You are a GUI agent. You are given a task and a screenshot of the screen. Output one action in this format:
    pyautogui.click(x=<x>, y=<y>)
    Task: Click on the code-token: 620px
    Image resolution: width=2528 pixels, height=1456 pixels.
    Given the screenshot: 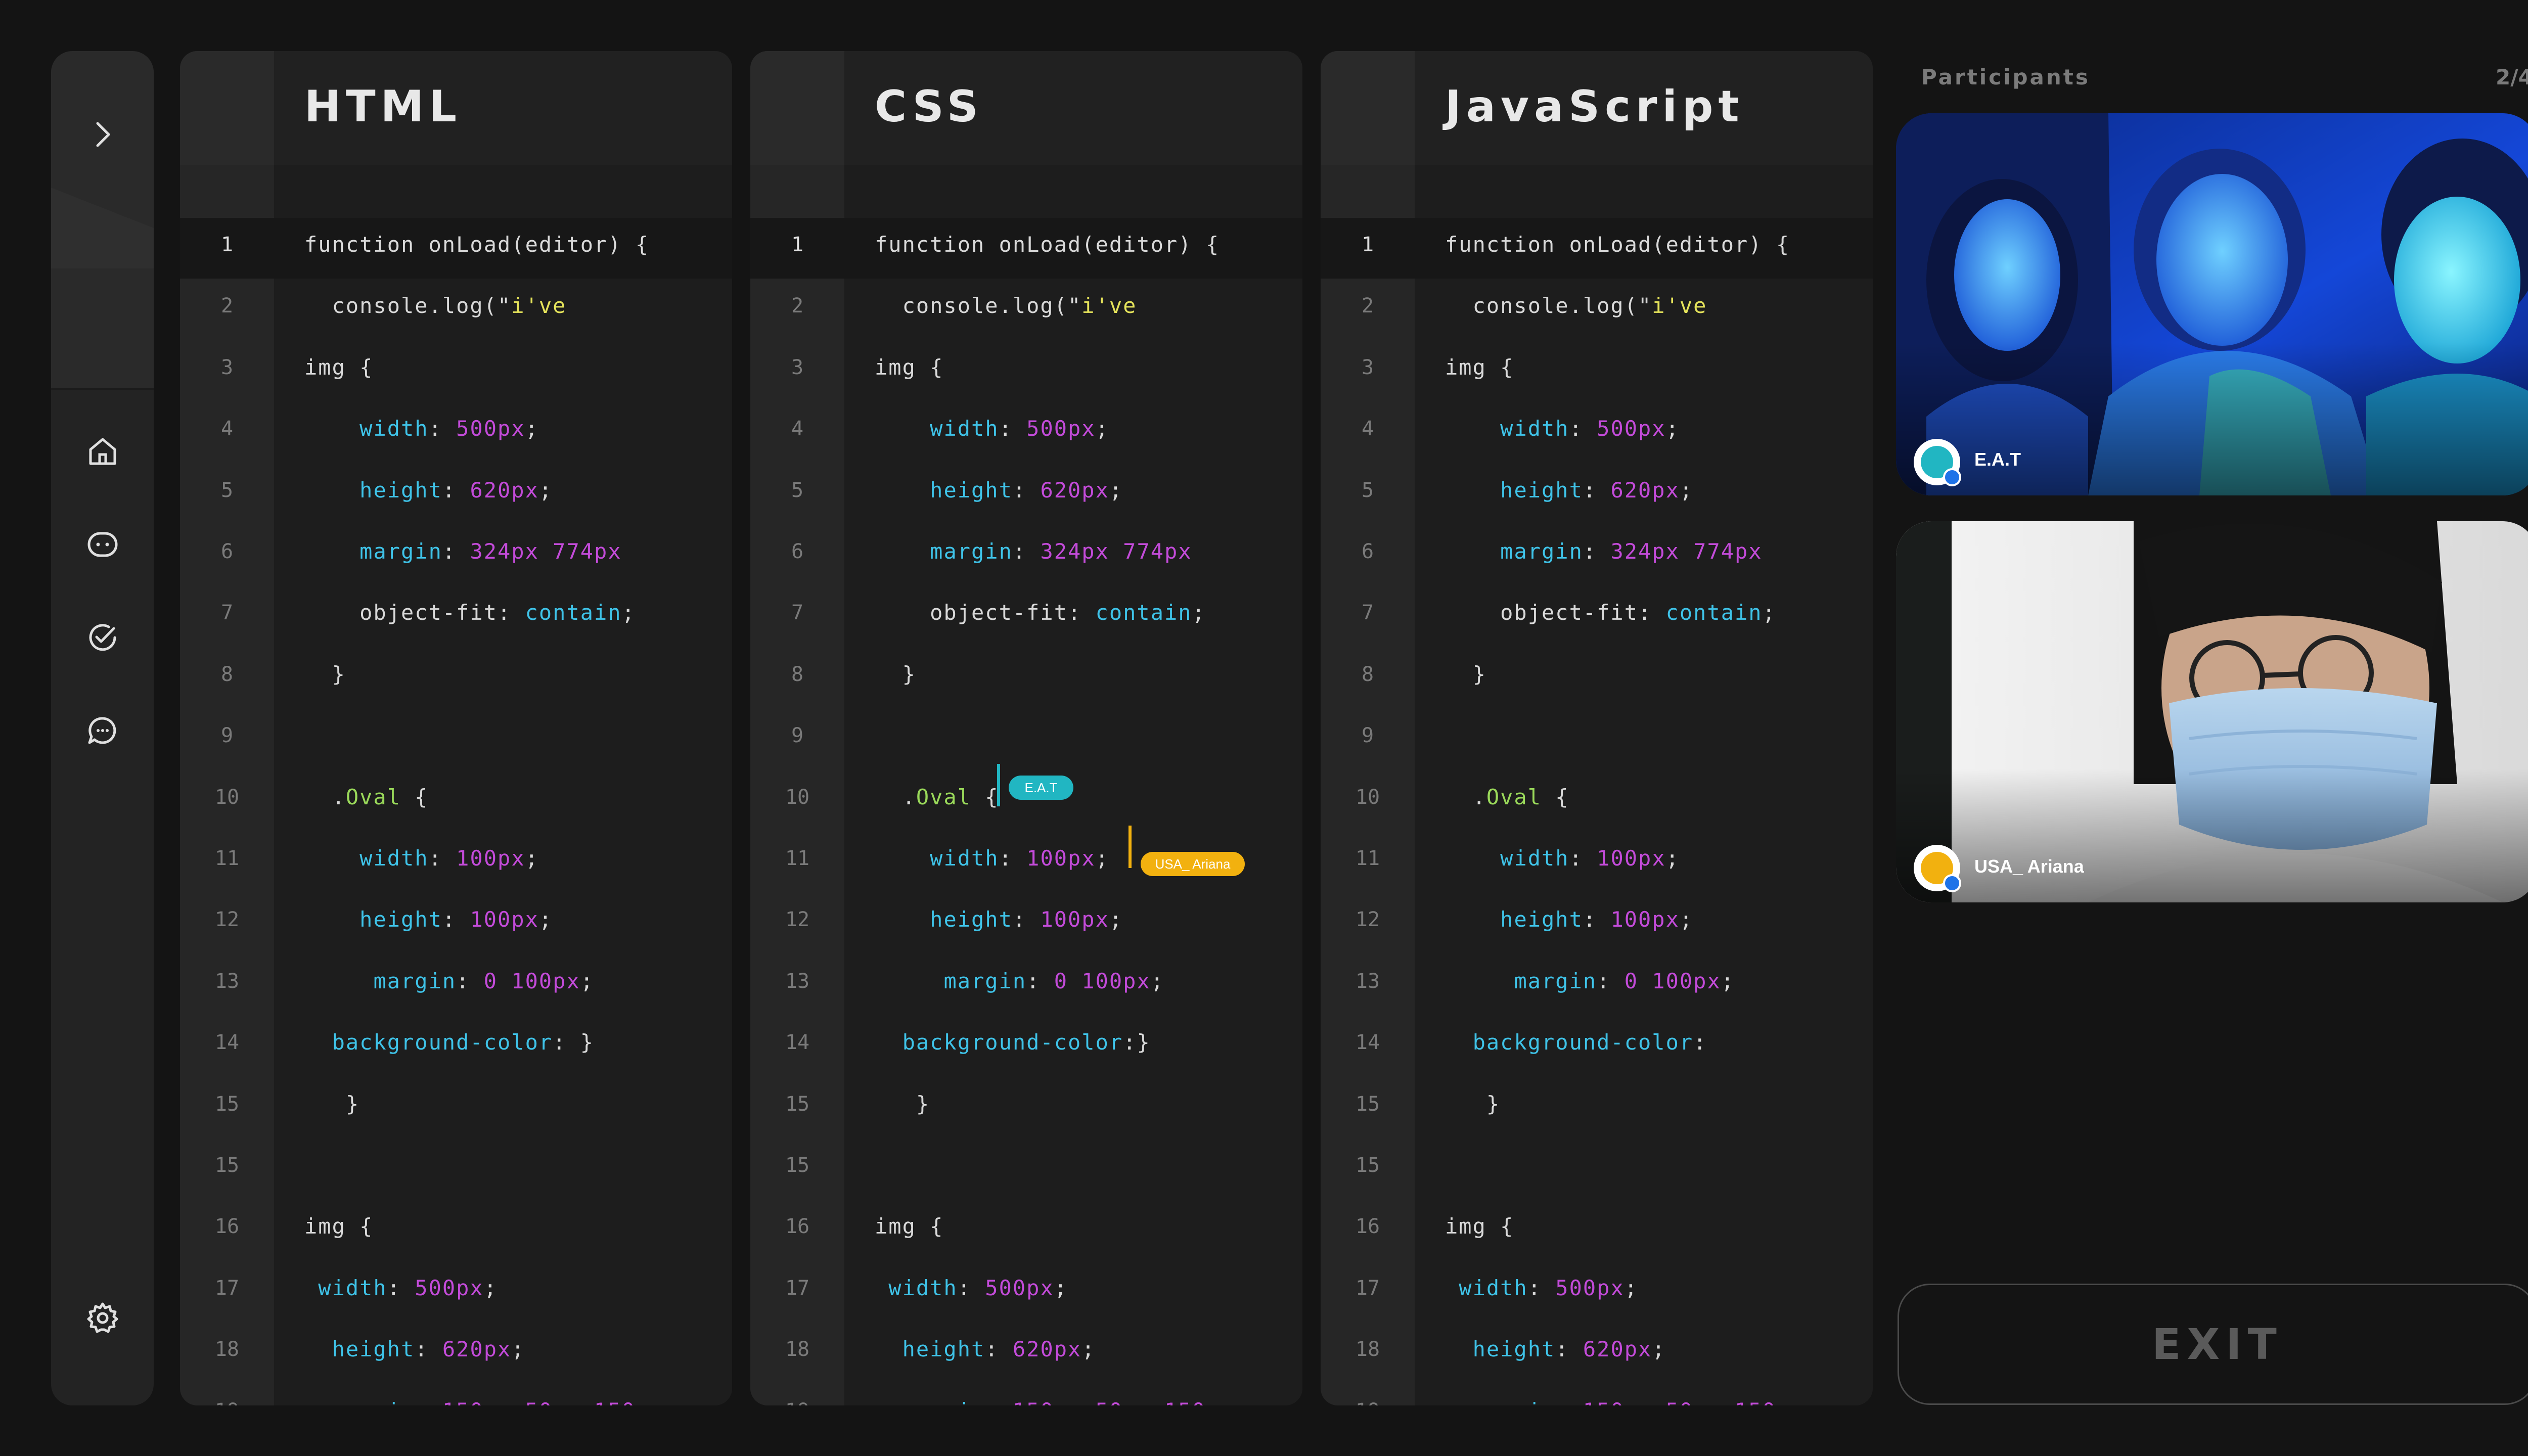 What is the action you would take?
    pyautogui.click(x=1075, y=490)
    